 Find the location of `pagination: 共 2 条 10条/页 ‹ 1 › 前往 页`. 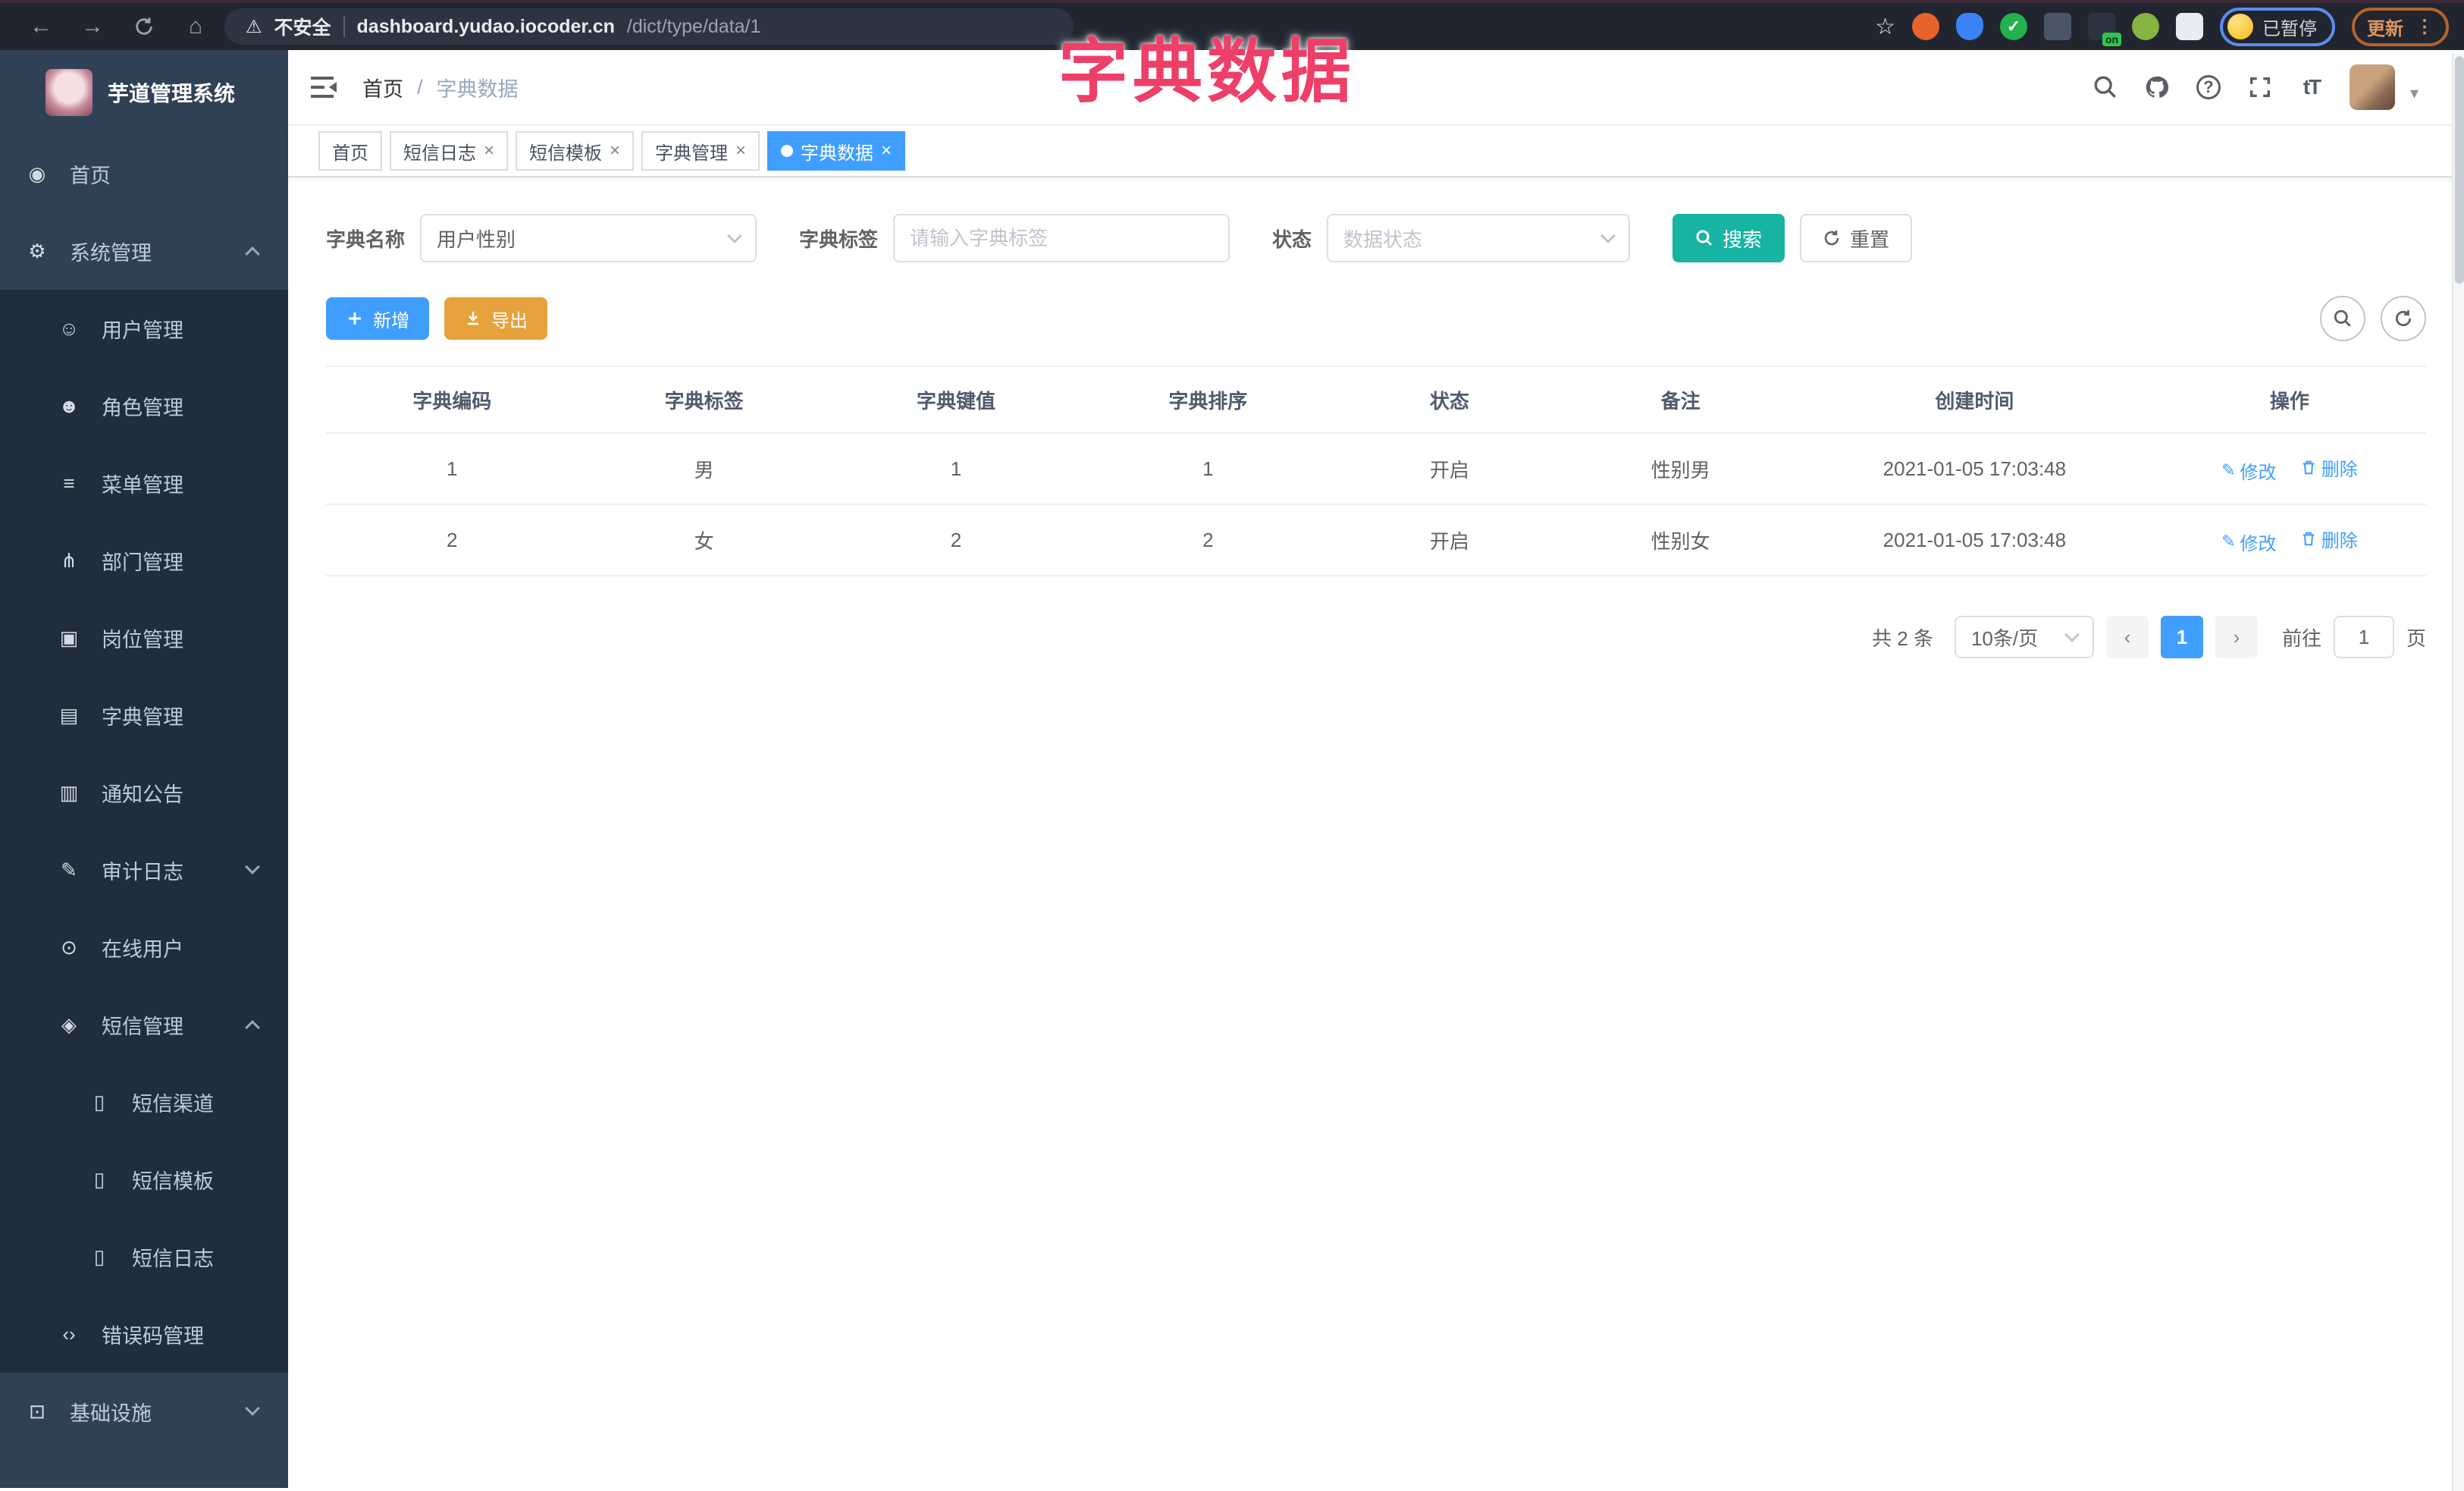

pagination: 共 2 条 10条/页 ‹ 1 › 前往 页 is located at coordinates (1376, 637).